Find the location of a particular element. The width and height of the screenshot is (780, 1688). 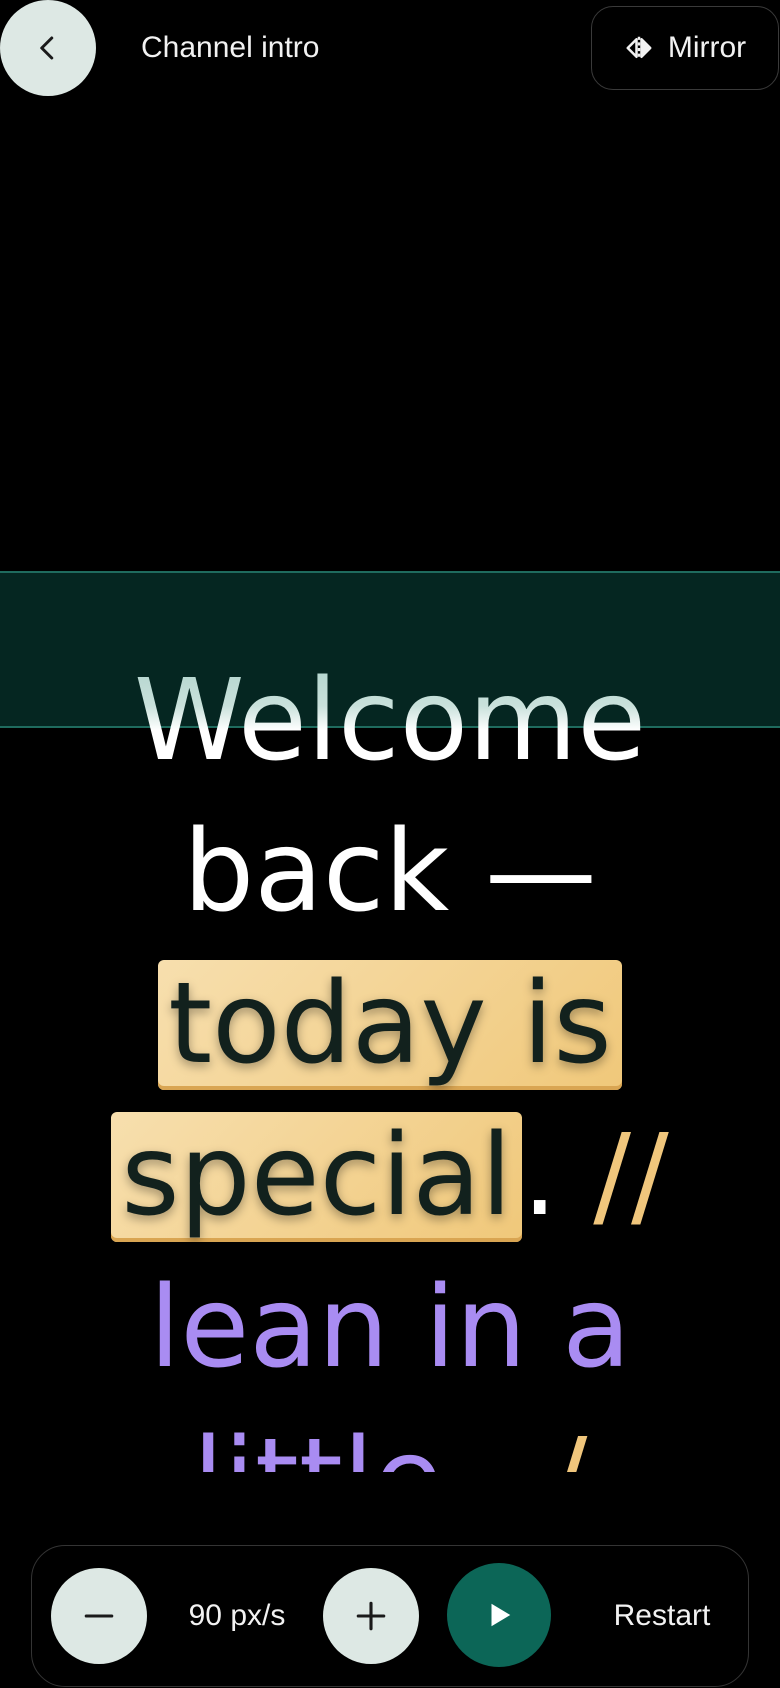

script-line: lean in a is located at coordinates (390, 1328).